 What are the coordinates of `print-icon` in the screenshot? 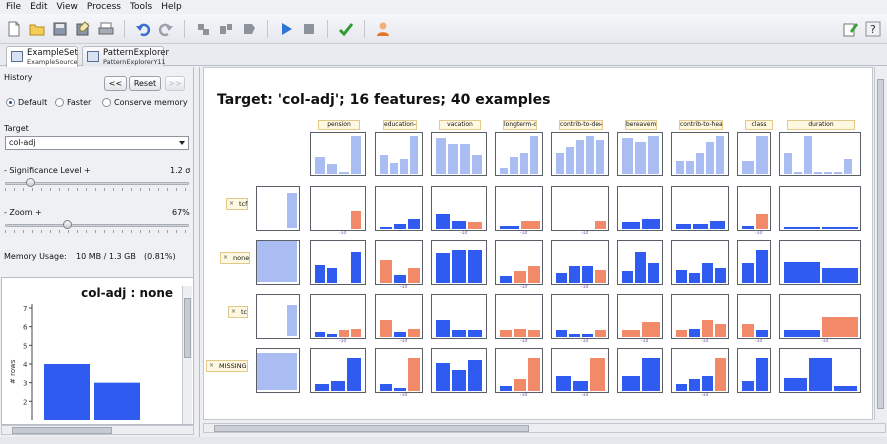 It's located at (106, 29).